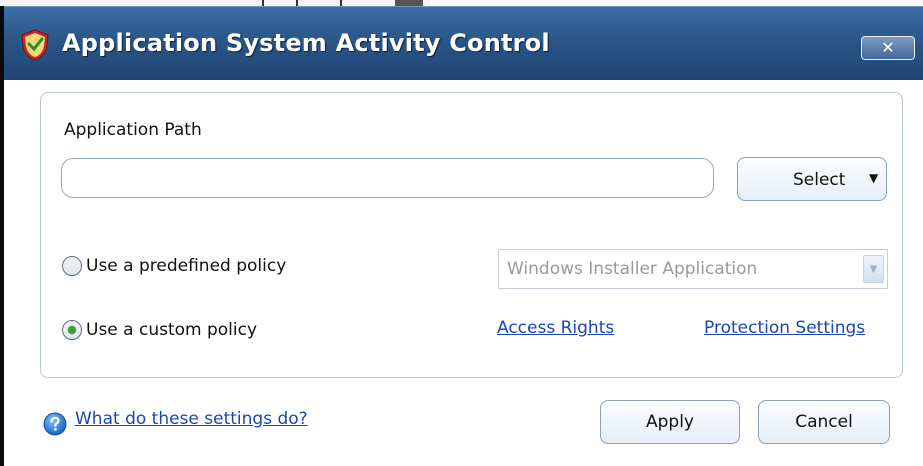  I want to click on application-path-label: Application Path, so click(133, 130).